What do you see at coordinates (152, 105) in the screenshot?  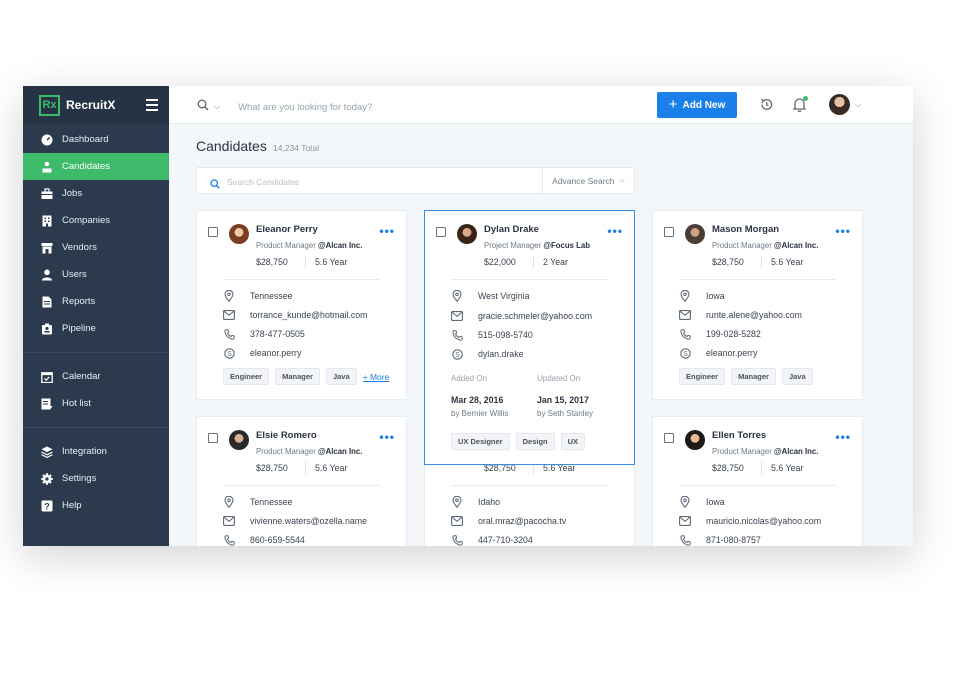 I see `menu-toggle-icon` at bounding box center [152, 105].